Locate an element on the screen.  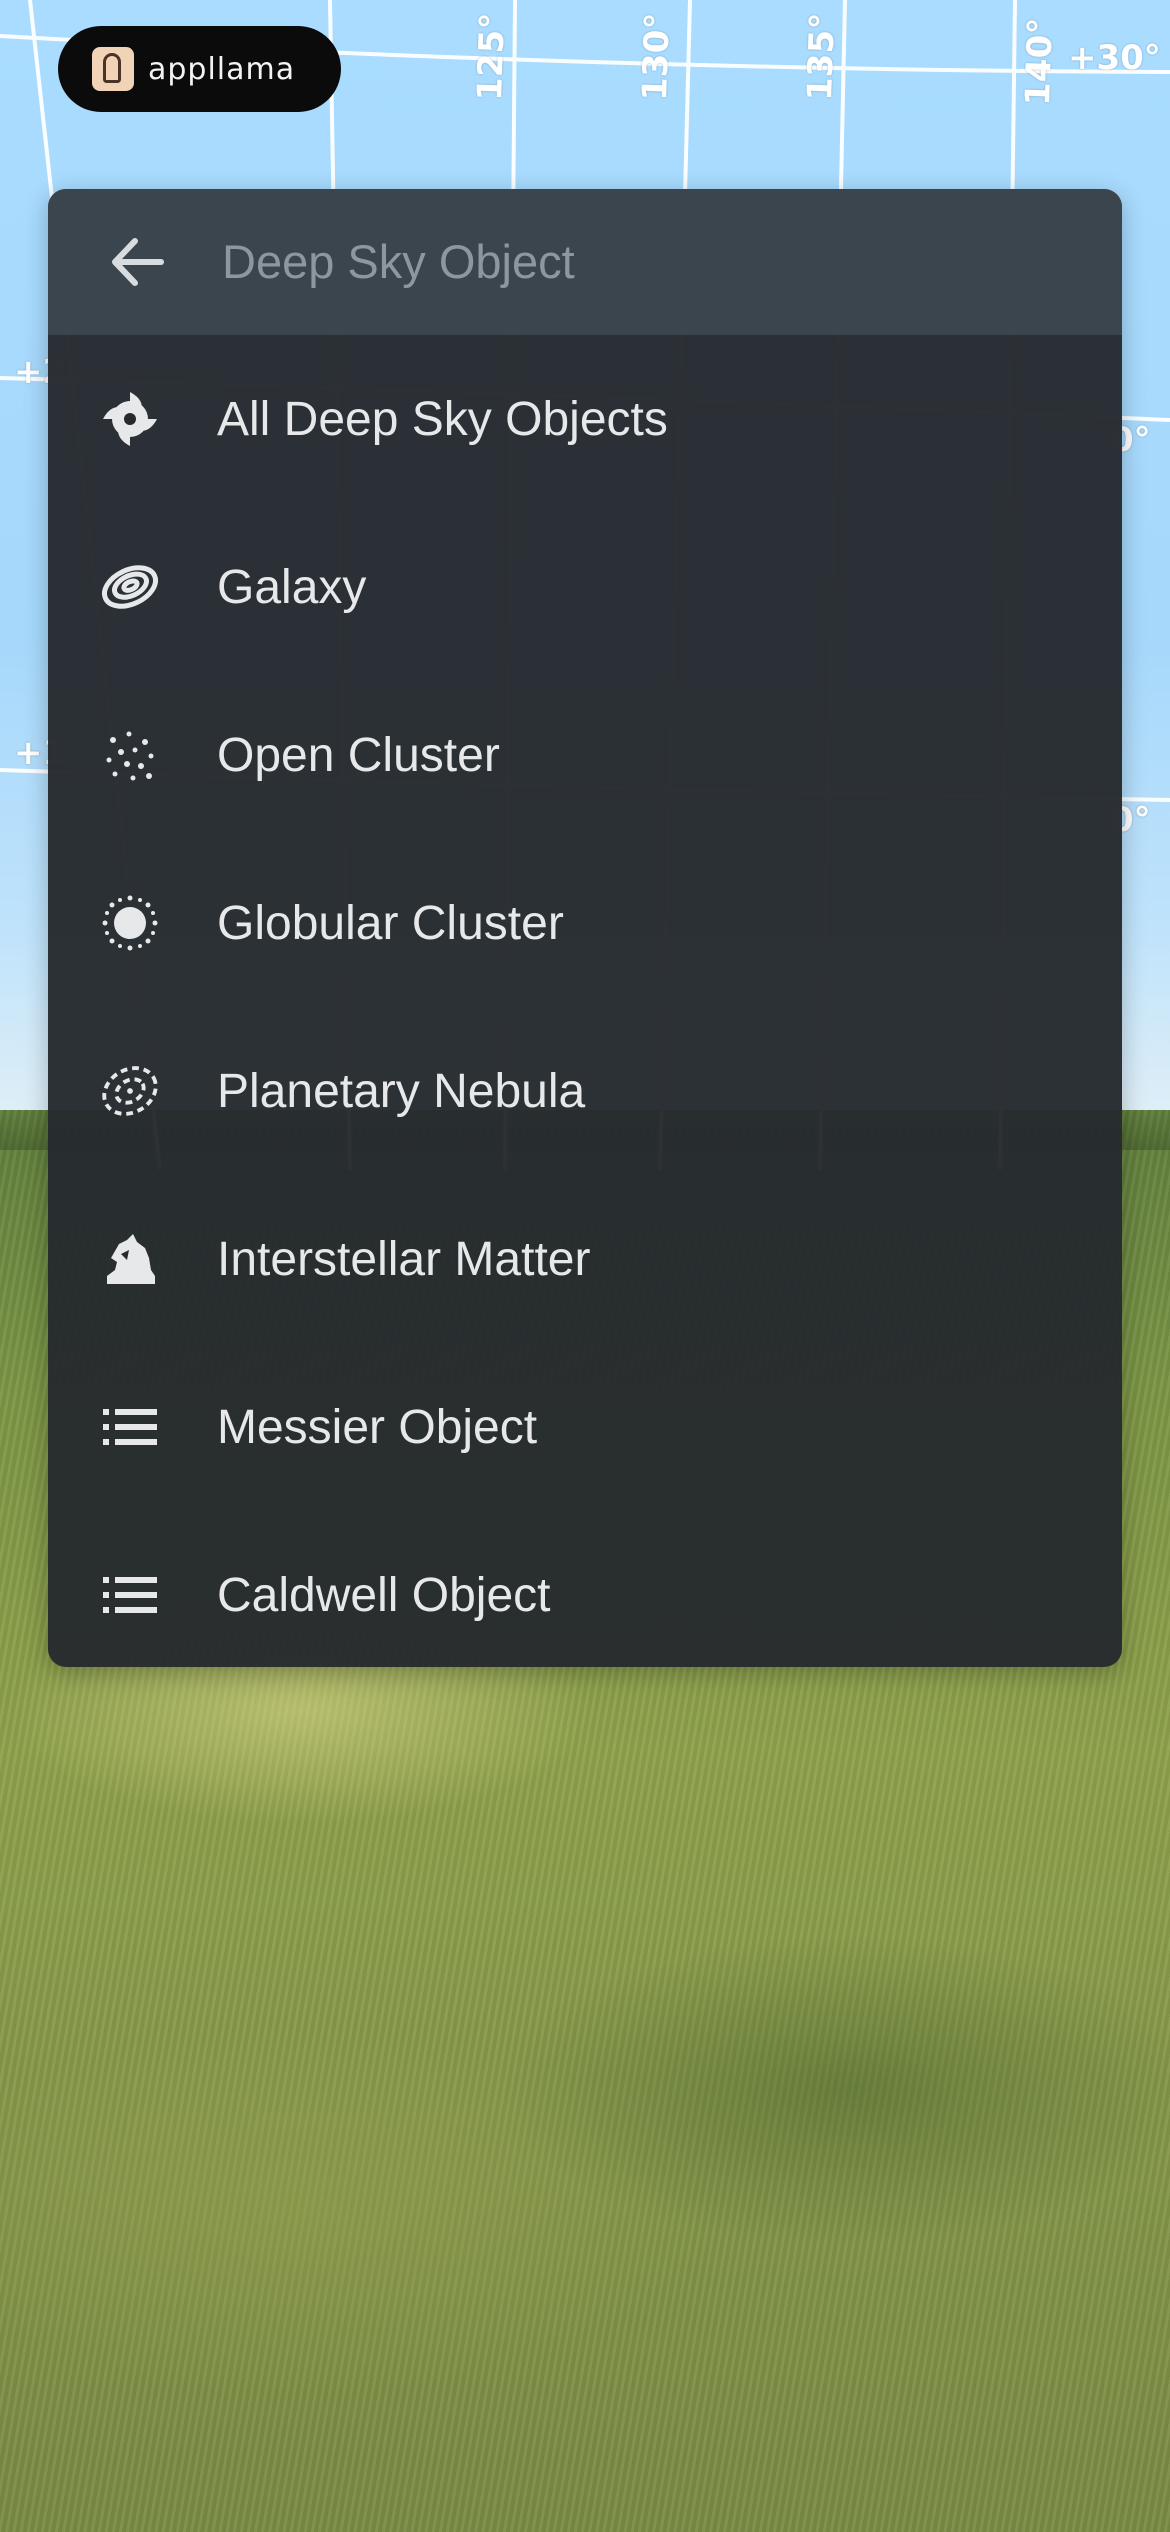
interstellar-matter-icon is located at coordinates (130, 1259).